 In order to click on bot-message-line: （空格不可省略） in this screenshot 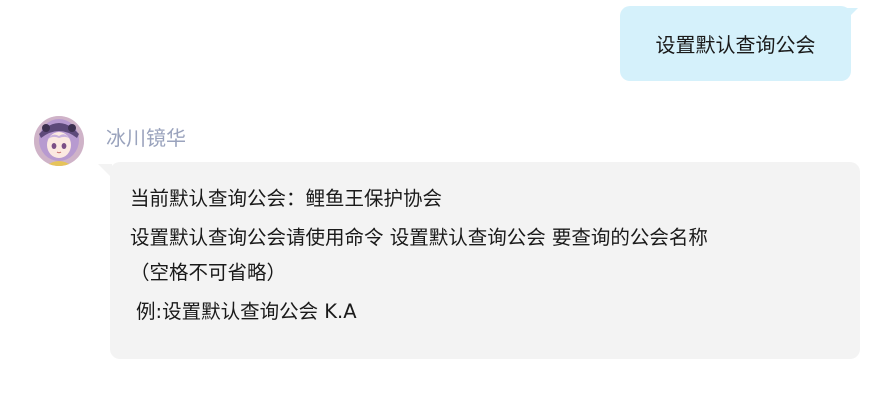, I will do `click(208, 272)`.